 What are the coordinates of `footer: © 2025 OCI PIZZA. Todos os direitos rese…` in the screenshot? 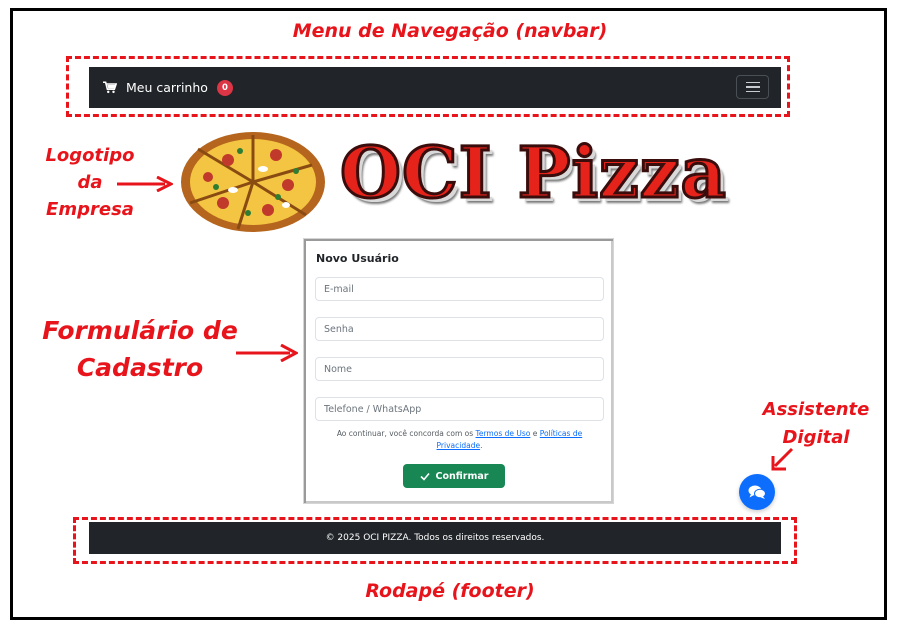 It's located at (435, 538).